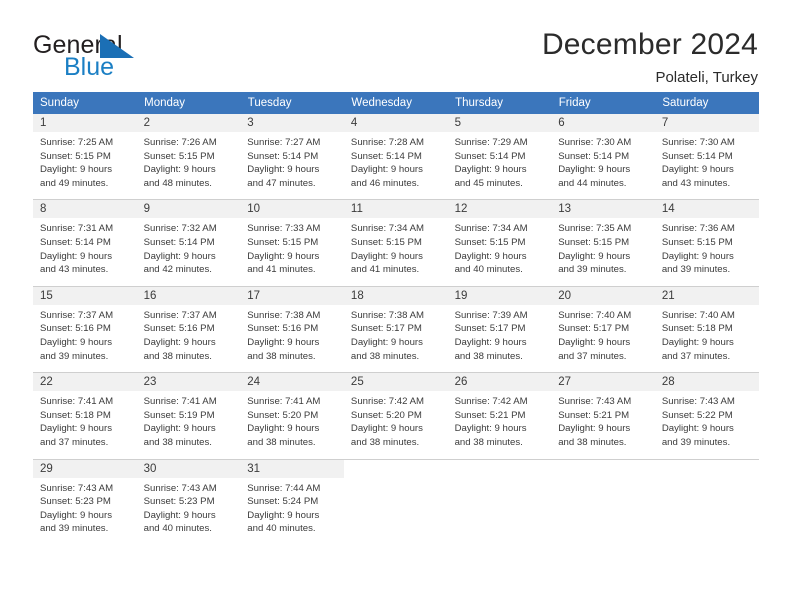 The height and width of the screenshot is (612, 792). I want to click on day-number: 3, so click(292, 123).